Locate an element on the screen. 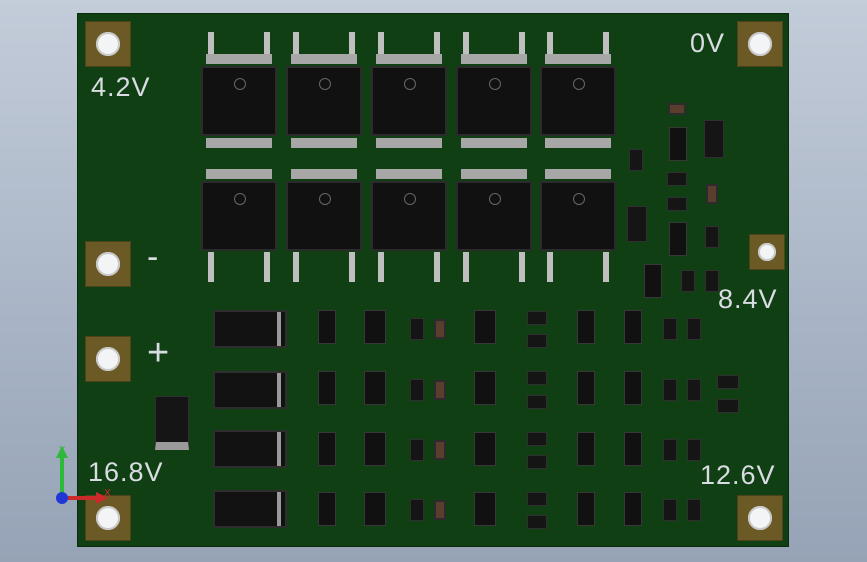 The image size is (867, 562). transistor-row4-b is located at coordinates (586, 509).